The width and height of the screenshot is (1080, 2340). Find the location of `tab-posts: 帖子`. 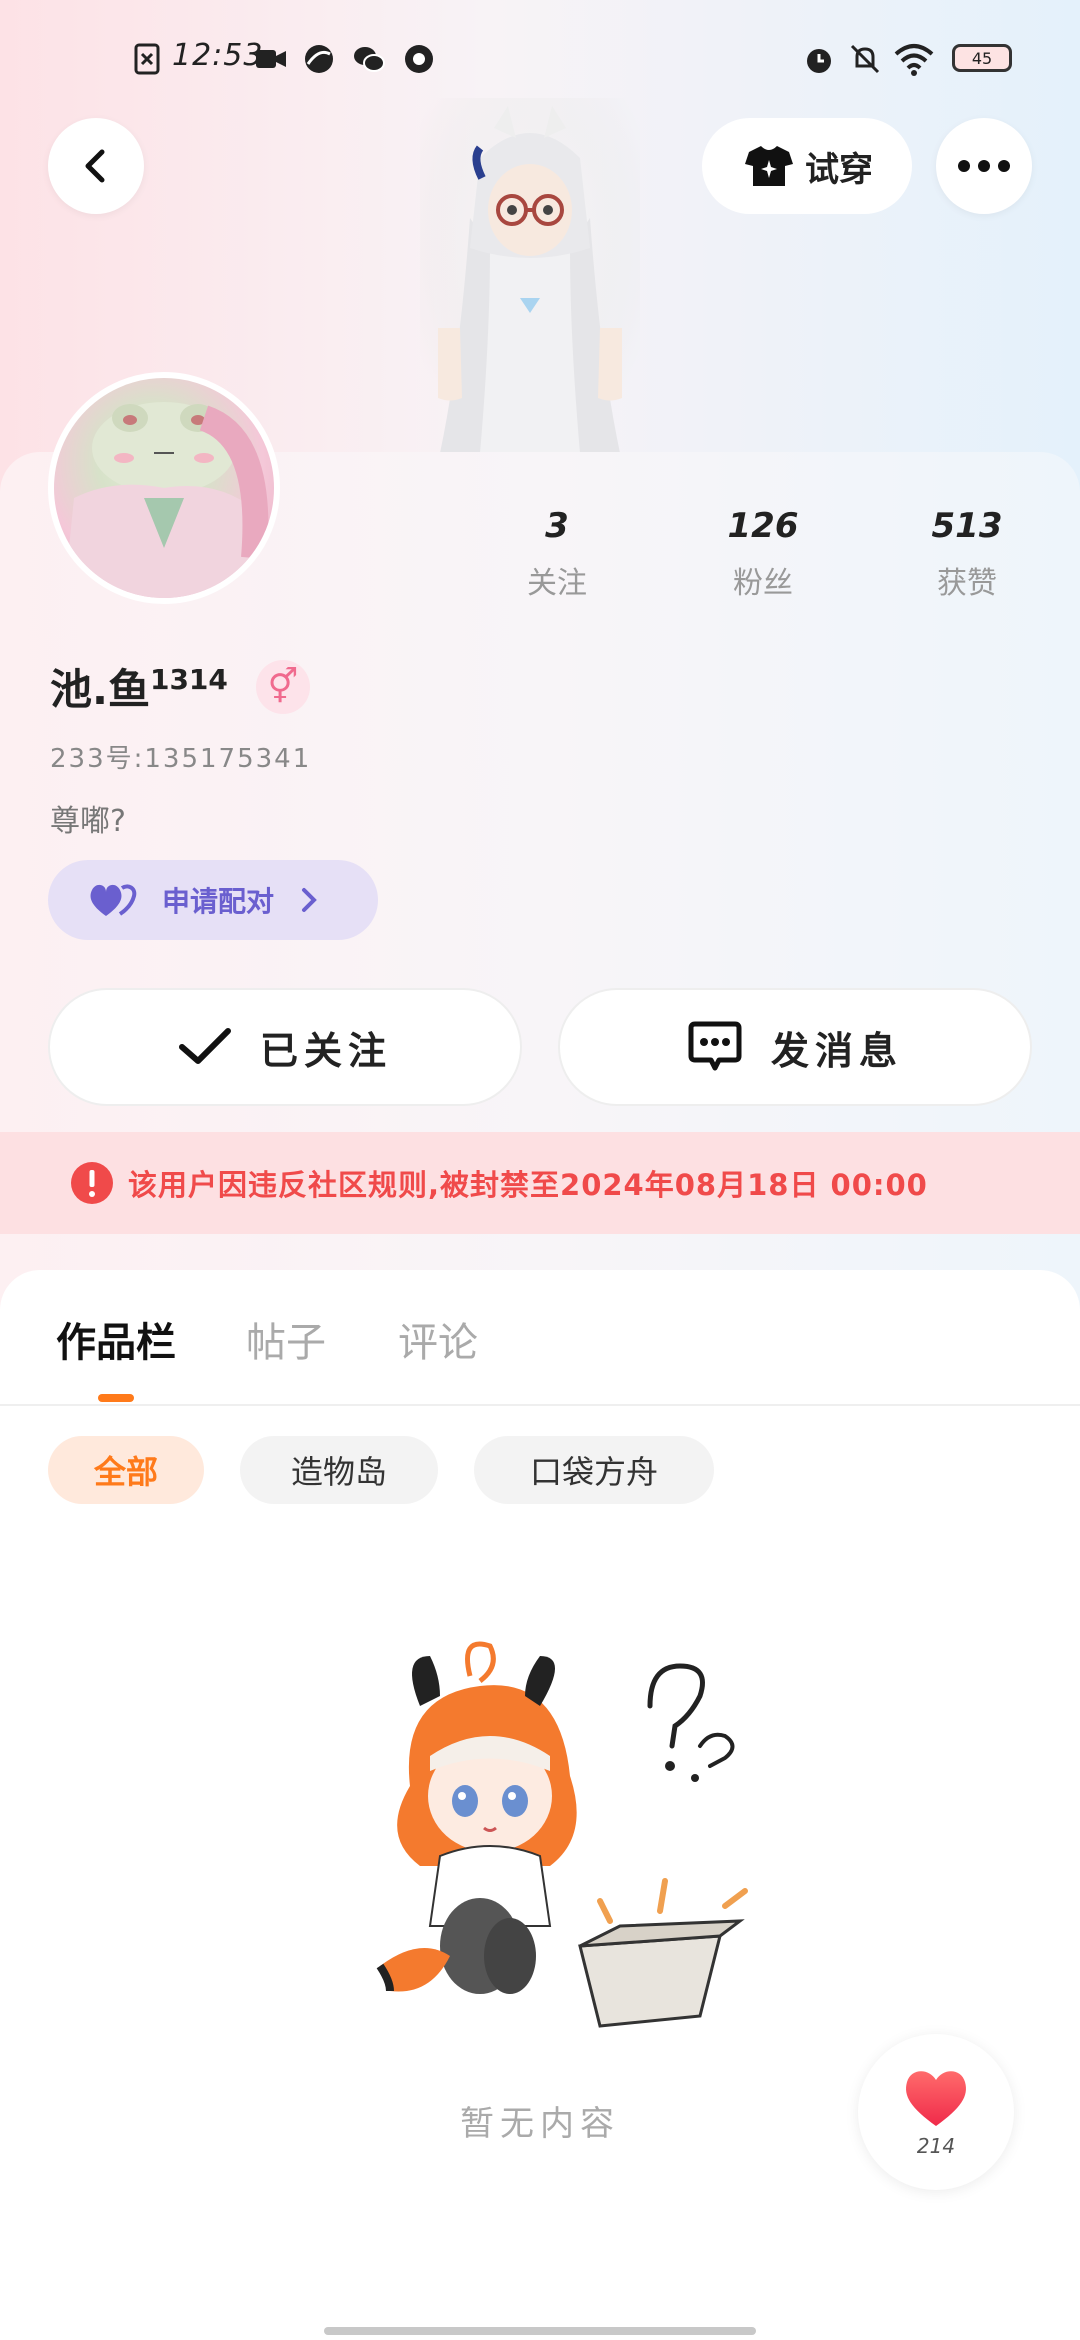

tab-posts: 帖子 is located at coordinates (286, 1339).